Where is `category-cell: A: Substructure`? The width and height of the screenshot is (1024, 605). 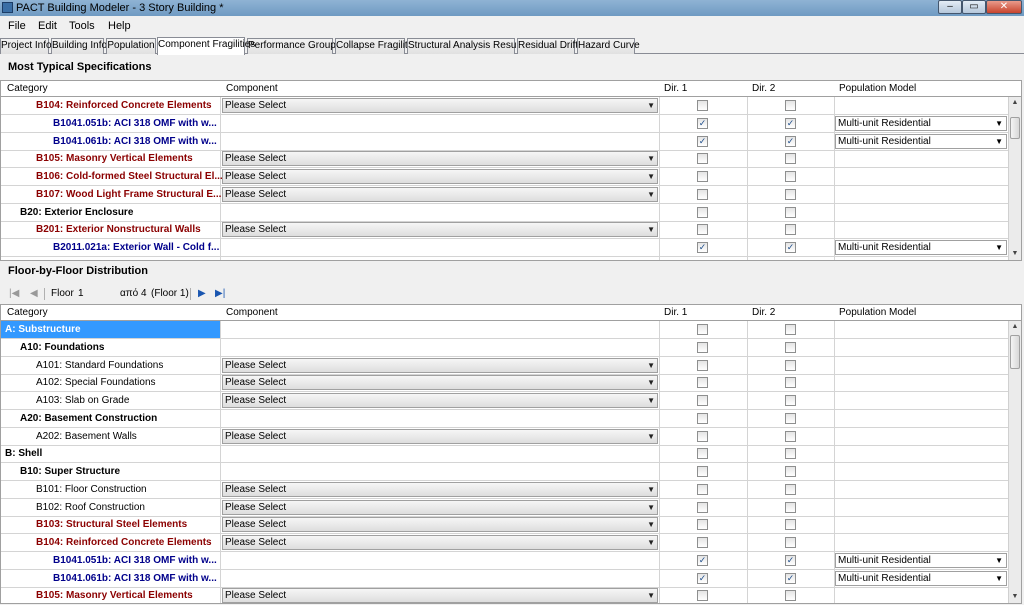
category-cell: A: Substructure is located at coordinates (112, 329).